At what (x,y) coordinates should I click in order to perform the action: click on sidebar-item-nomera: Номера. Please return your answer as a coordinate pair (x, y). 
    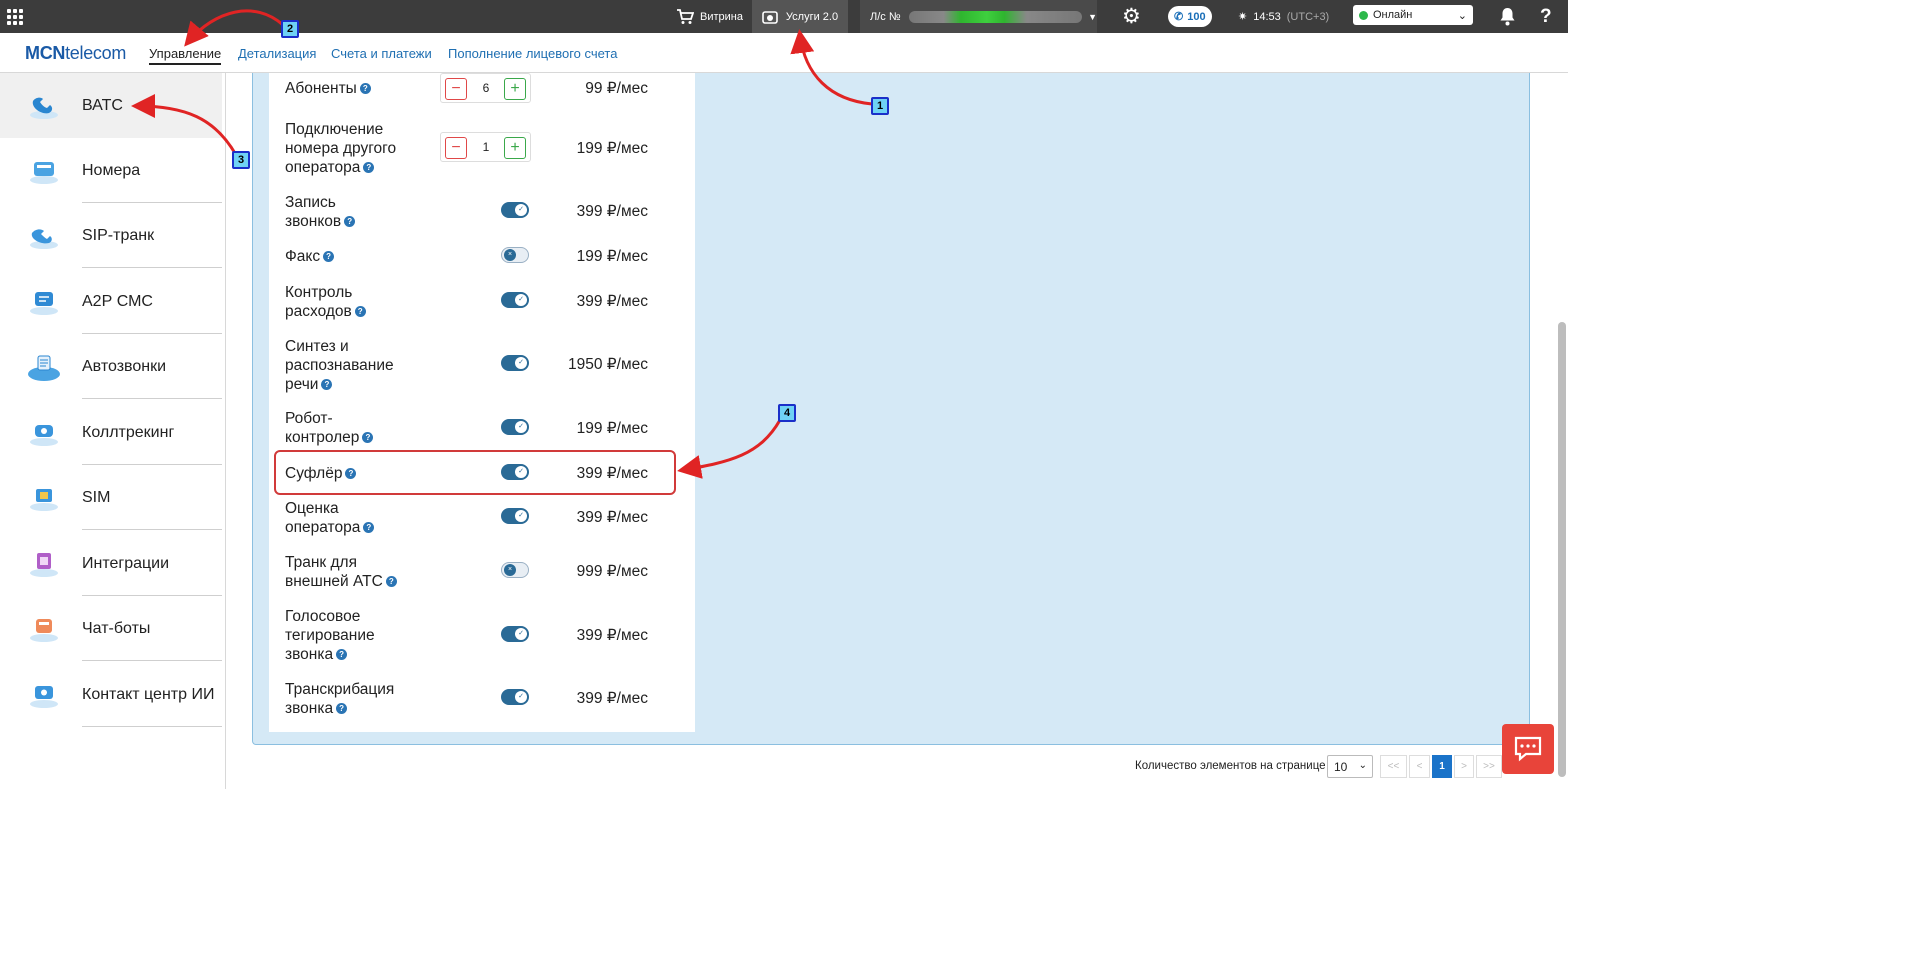
    Looking at the image, I should click on (111, 170).